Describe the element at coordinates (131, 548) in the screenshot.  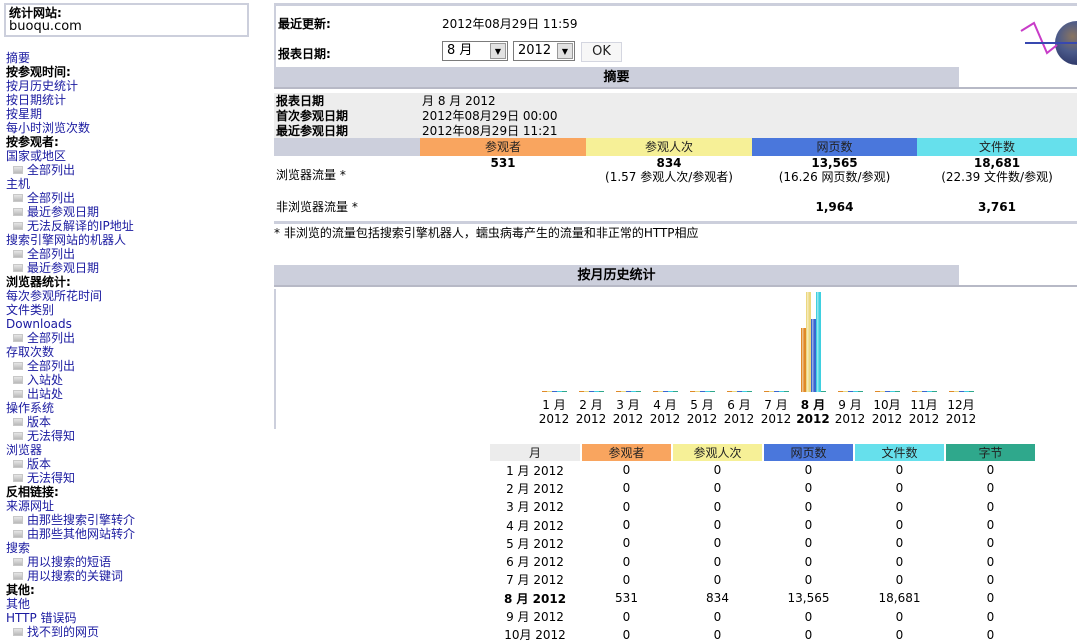
I see `sidebar-item: 搜索` at that location.